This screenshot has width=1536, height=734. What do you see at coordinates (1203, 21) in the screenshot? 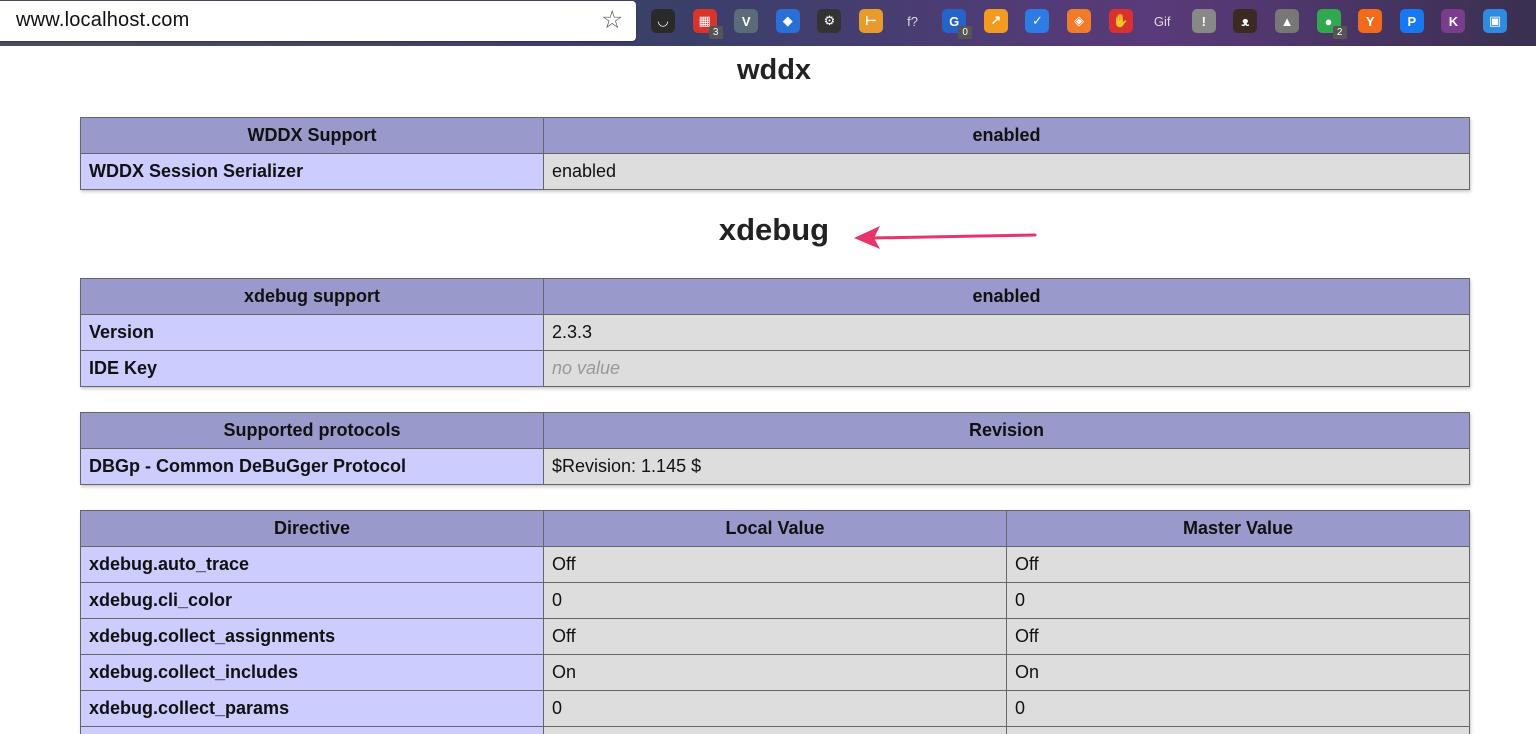
I see `circle-icon: !` at bounding box center [1203, 21].